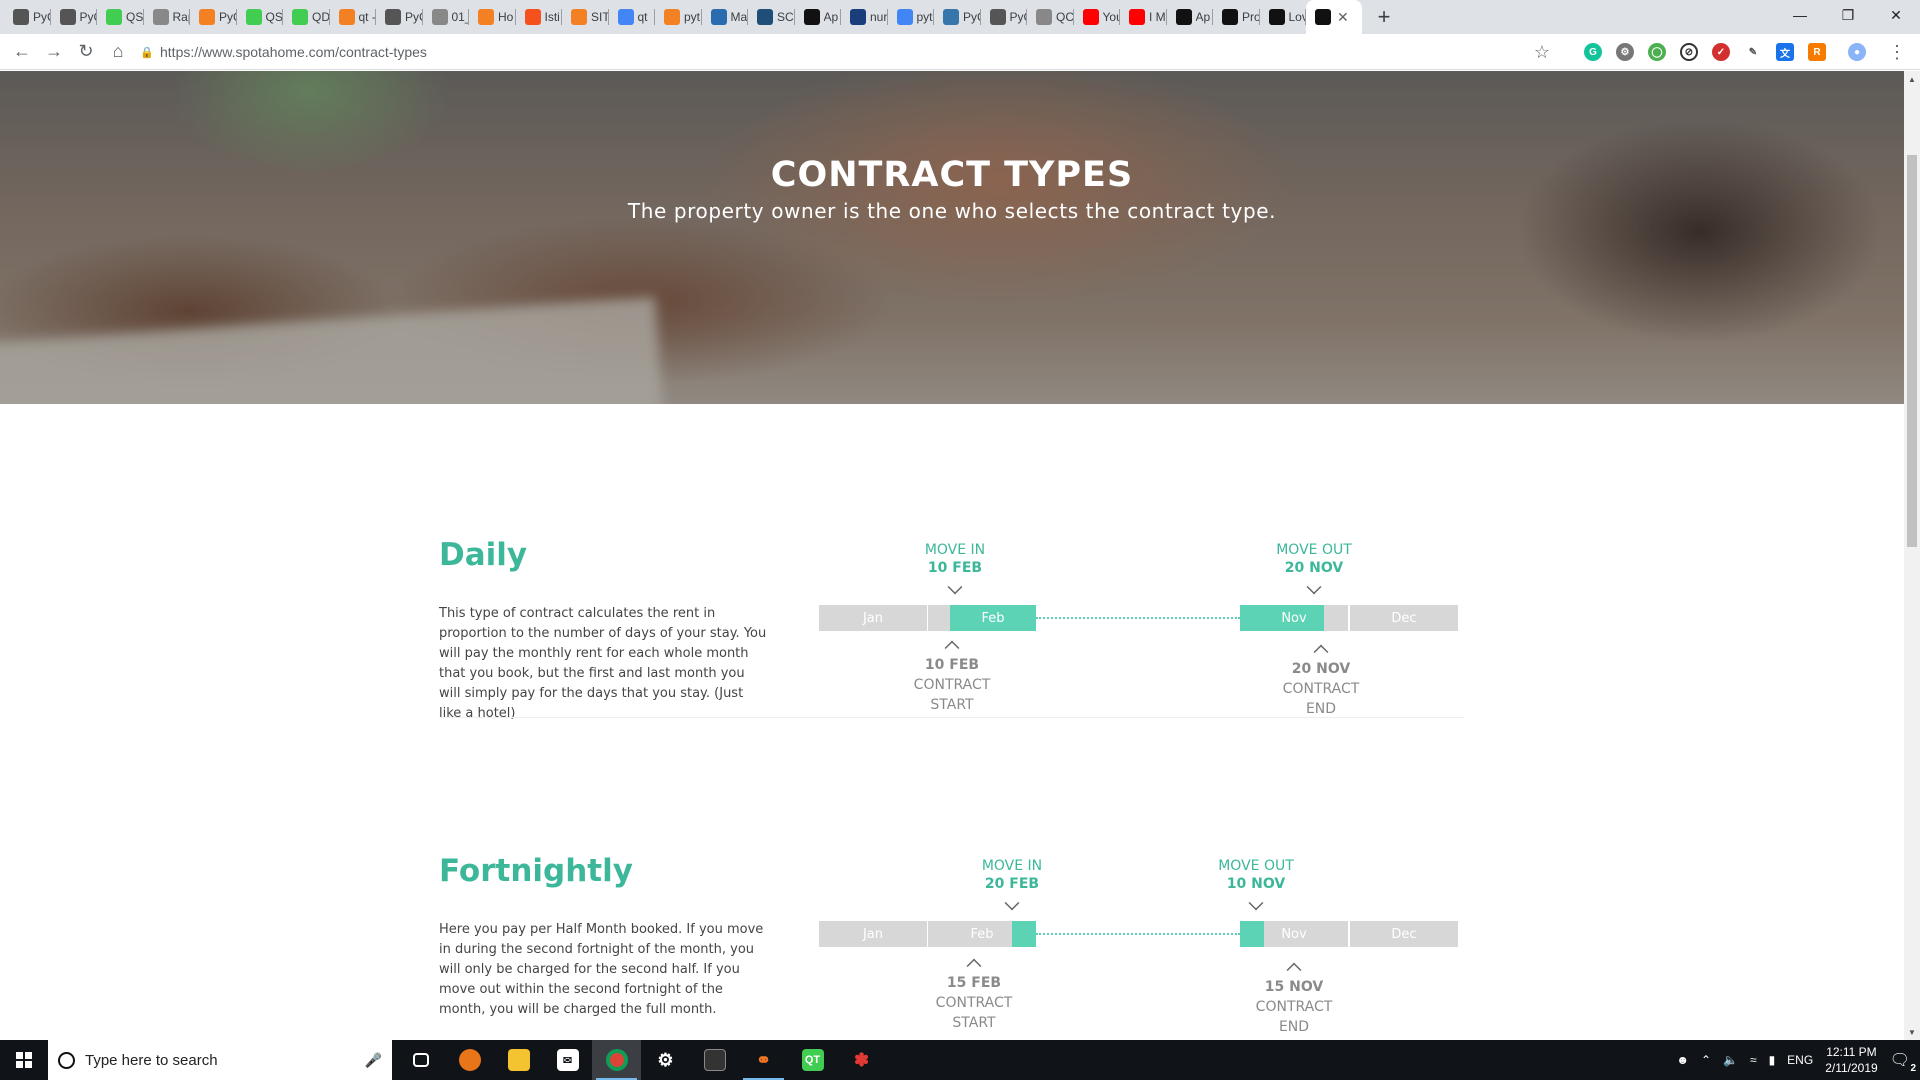 The image size is (1920, 1080). Describe the element at coordinates (293, 52) in the screenshot. I see `url-text: https://www.spotahome.com/contract-types` at that location.